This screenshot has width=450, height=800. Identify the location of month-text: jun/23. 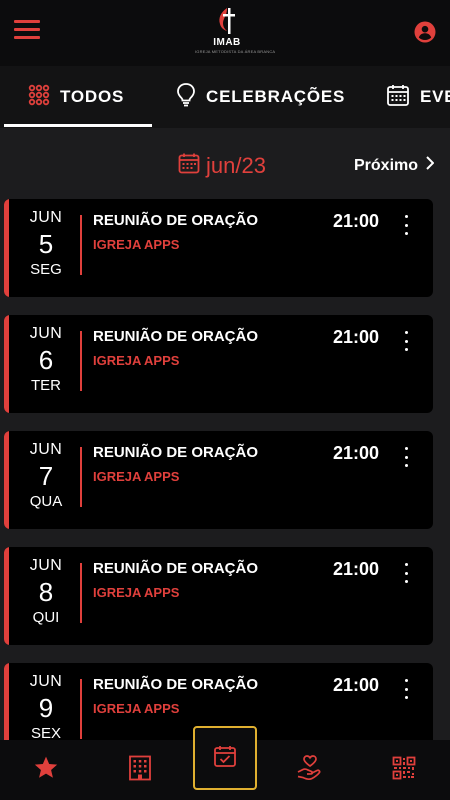
(236, 165).